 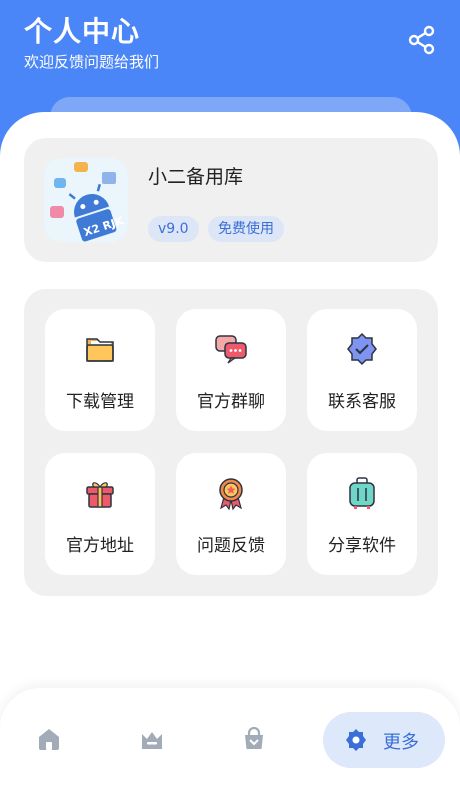 I want to click on share-icon, so click(x=421, y=40).